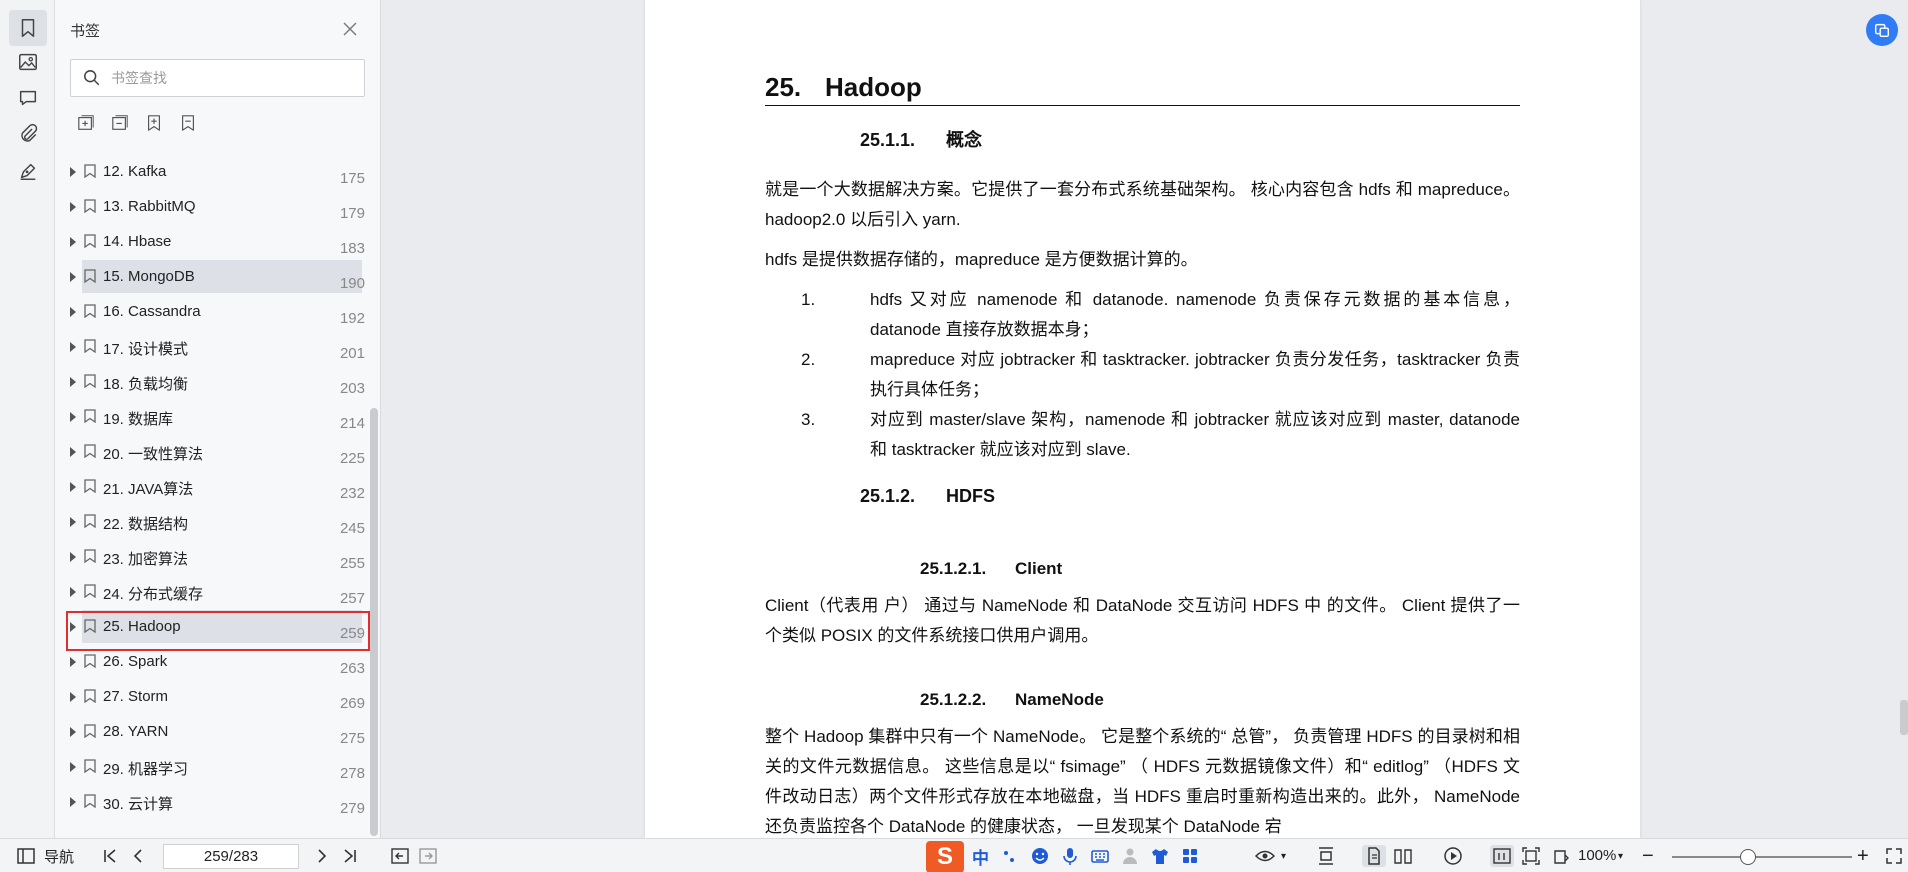 Image resolution: width=1908 pixels, height=872 pixels. Describe the element at coordinates (1100, 856) in the screenshot. I see `ime-keyboard-button` at that location.